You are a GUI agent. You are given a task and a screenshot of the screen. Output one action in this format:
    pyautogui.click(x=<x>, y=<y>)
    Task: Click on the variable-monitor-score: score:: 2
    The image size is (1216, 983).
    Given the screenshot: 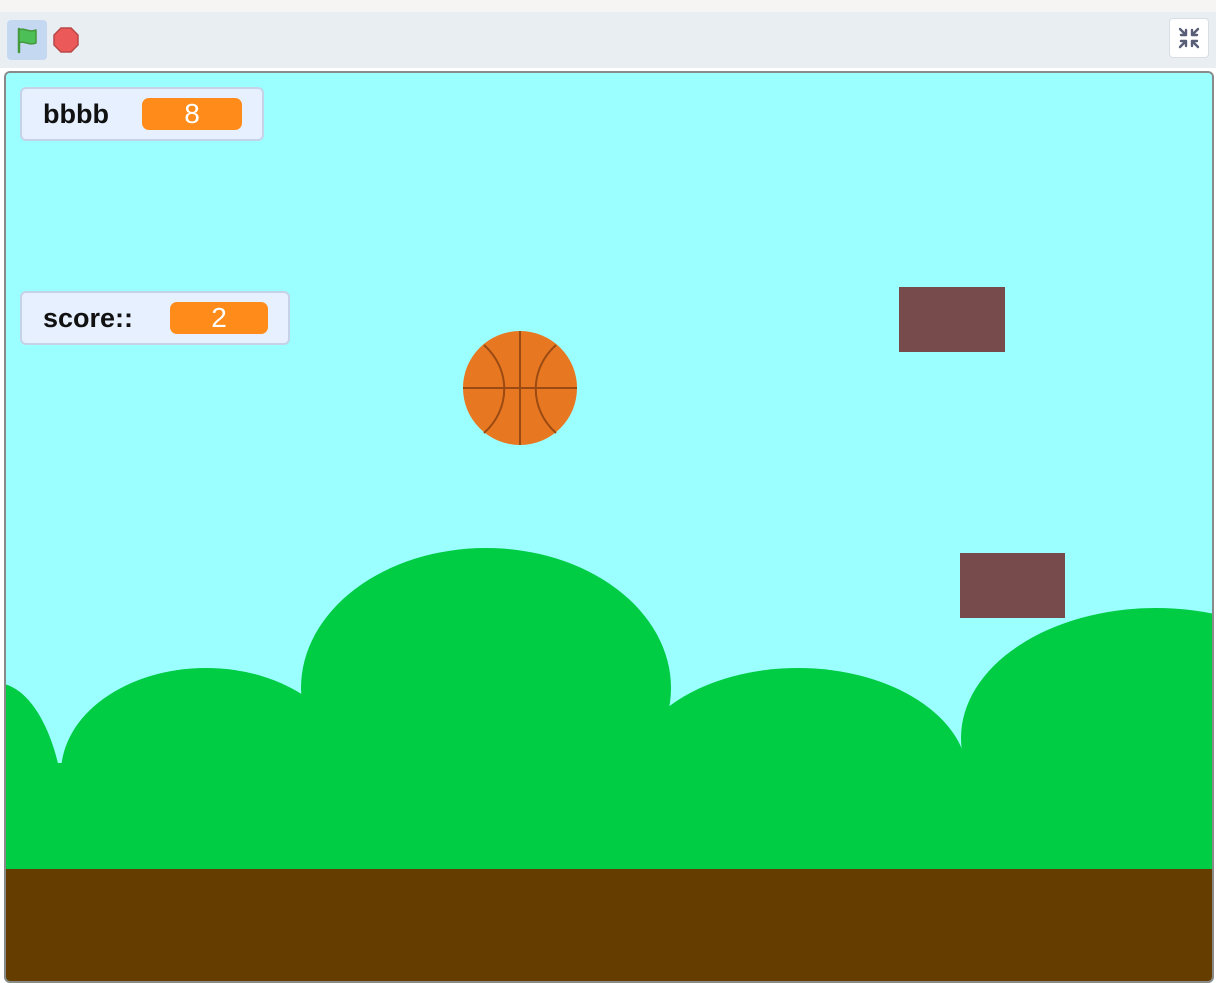 What is the action you would take?
    pyautogui.click(x=155, y=318)
    